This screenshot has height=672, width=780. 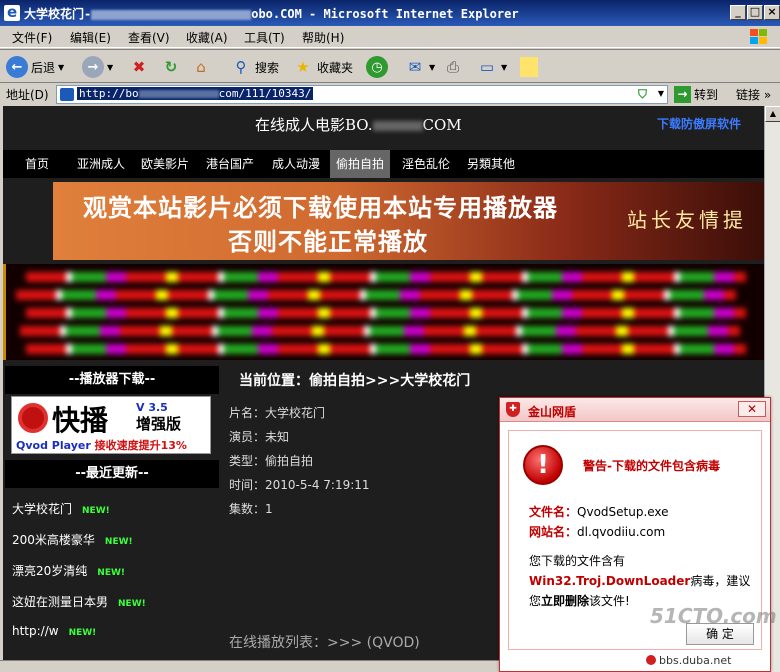 I want to click on shield-icon: ⛉, so click(x=642, y=94).